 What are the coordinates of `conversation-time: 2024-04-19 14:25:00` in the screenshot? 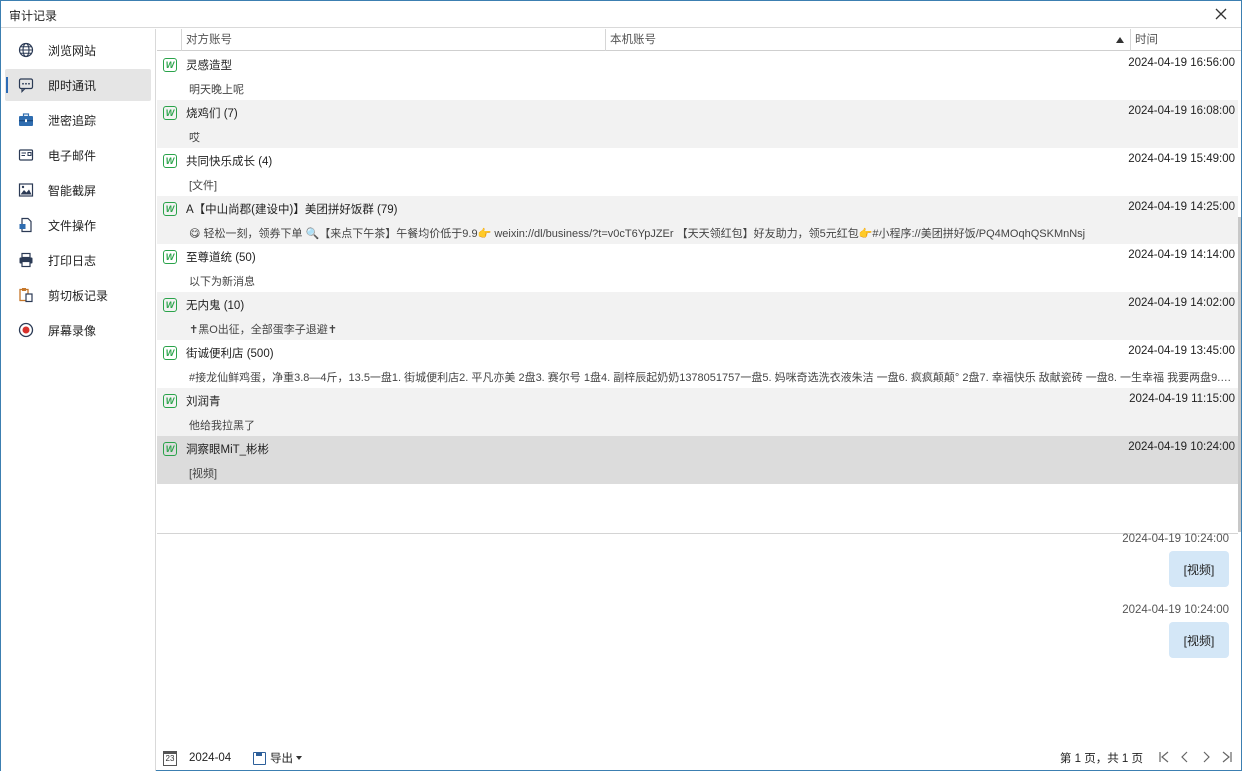 It's located at (1181, 207).